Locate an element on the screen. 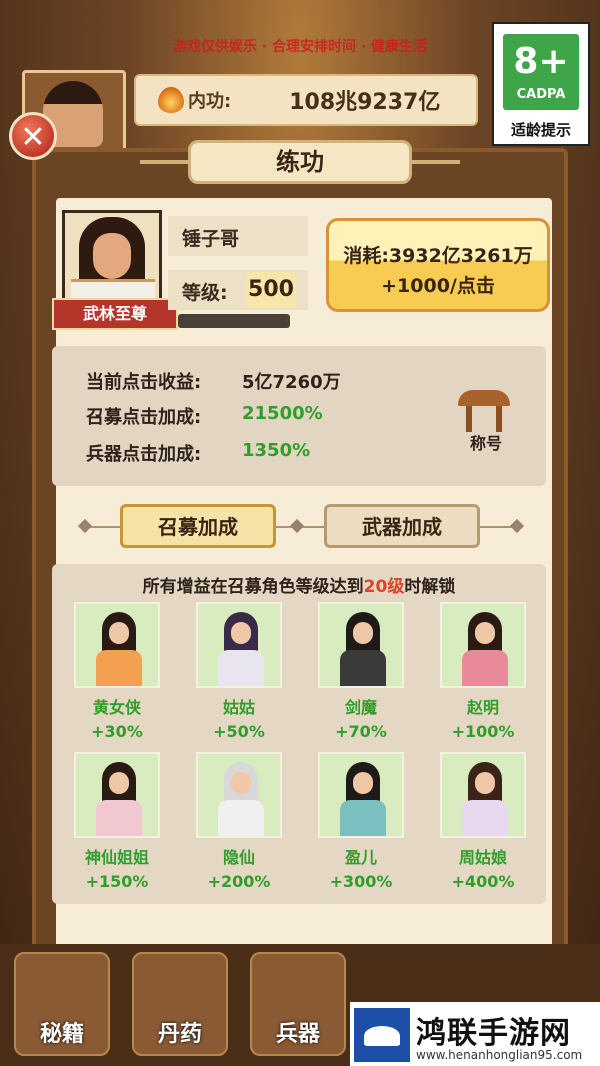 This screenshot has height=1066, width=600. character-bonus: +30% is located at coordinates (117, 731).